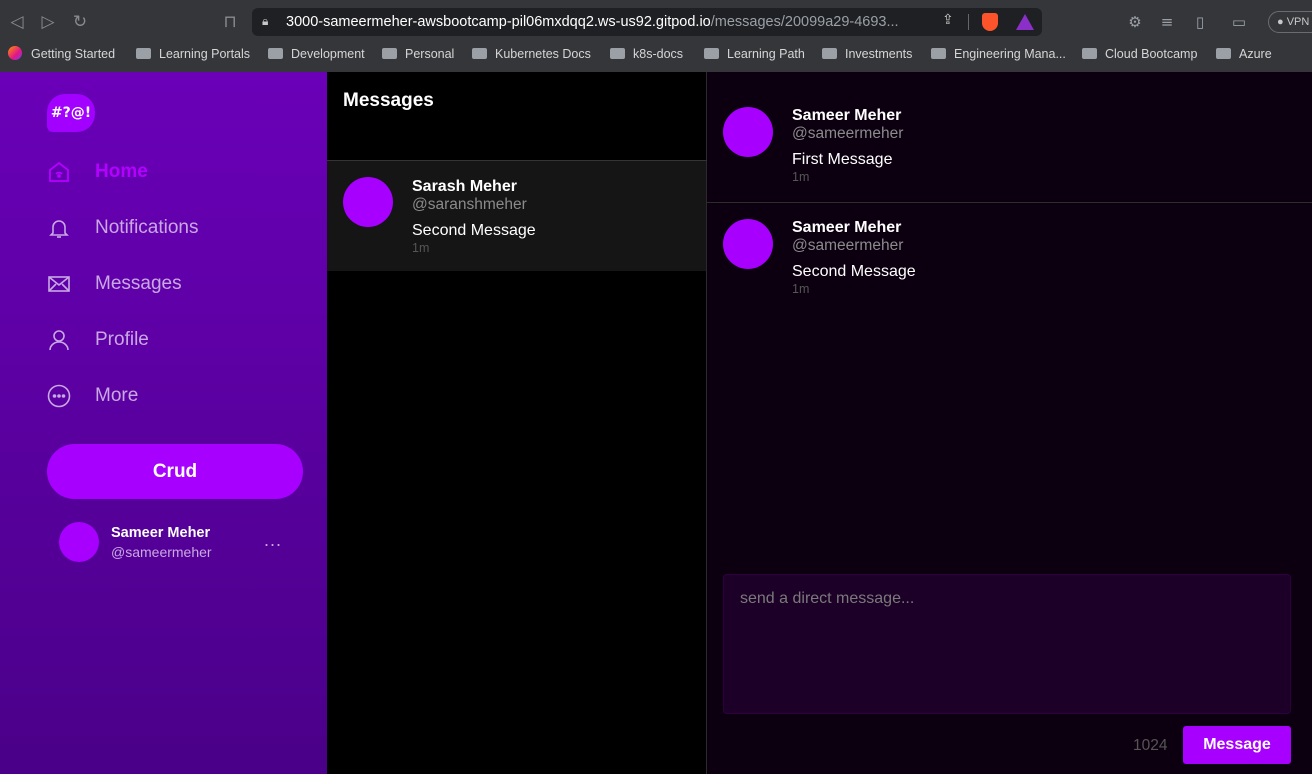 This screenshot has width=1312, height=774. I want to click on bookmark-investments: Investments, so click(867, 54).